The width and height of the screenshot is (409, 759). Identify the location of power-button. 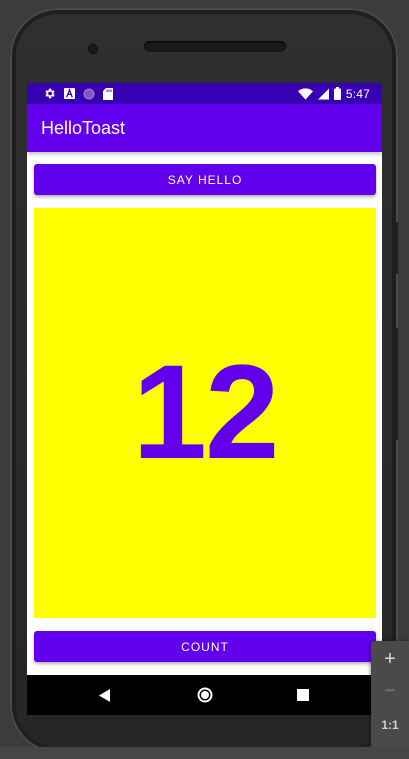
(396, 248).